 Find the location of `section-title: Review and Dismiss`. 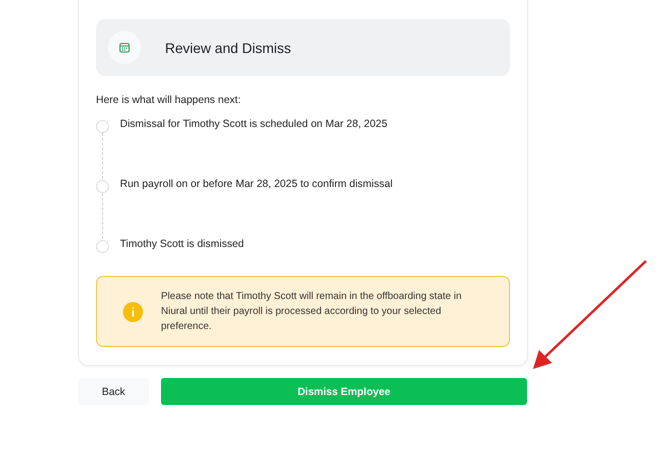

section-title: Review and Dismiss is located at coordinates (228, 48).